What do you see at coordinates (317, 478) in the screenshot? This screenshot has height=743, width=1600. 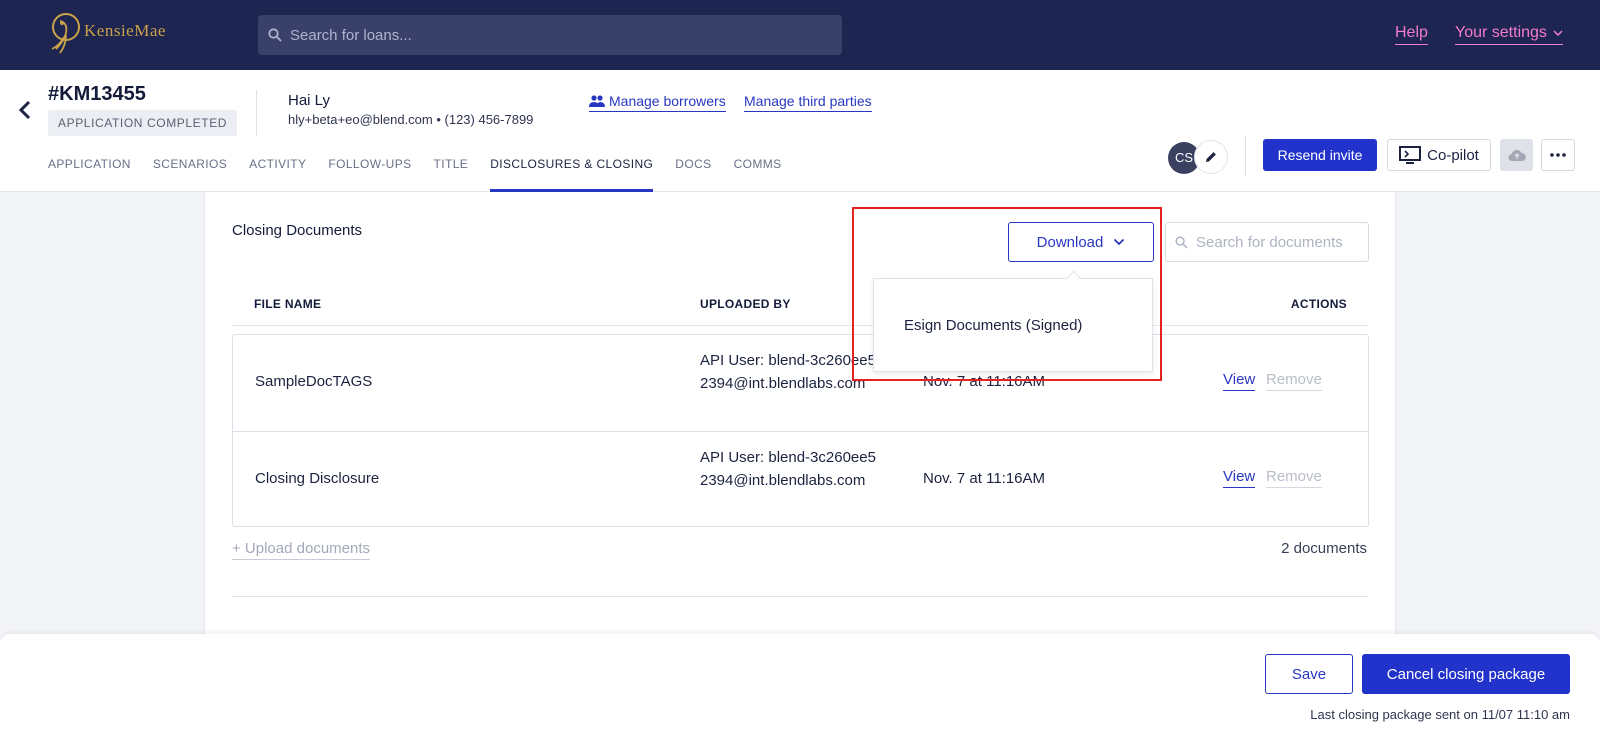 I see `file-name-cell: Closing Disclosure` at bounding box center [317, 478].